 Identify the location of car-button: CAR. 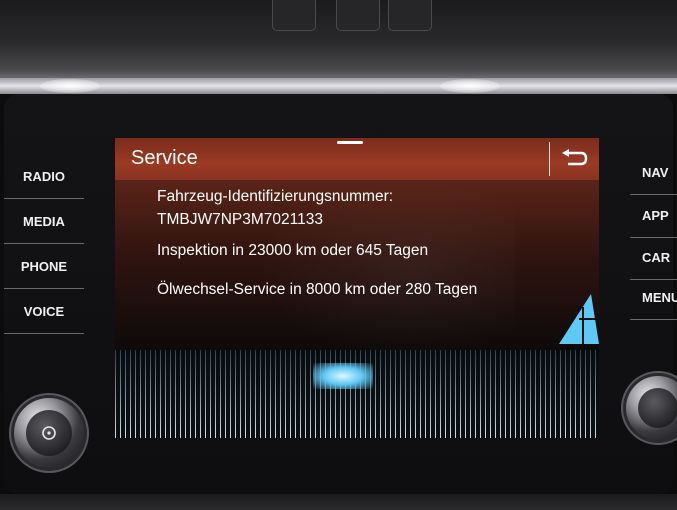
(653, 258).